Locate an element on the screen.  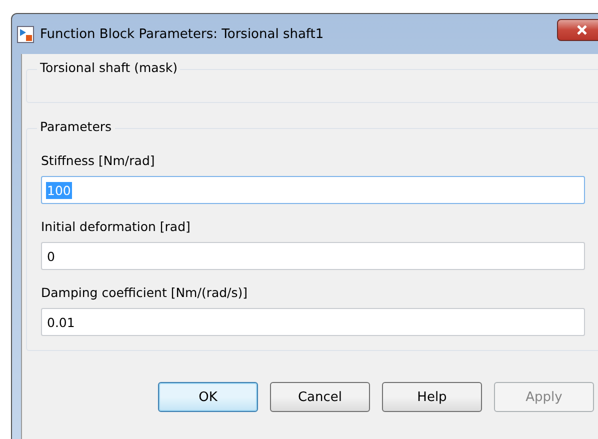
close-button is located at coordinates (577, 30).